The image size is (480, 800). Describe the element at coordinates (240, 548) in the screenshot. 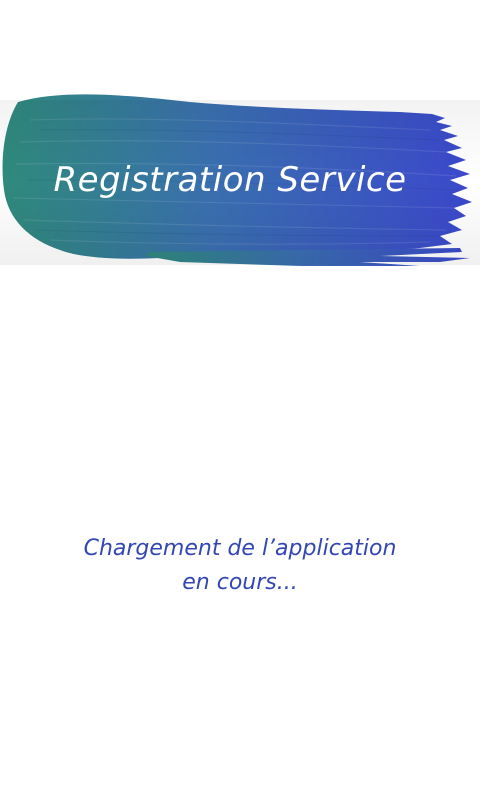

I see `loading-message-line-1: Chargement de l’application` at that location.